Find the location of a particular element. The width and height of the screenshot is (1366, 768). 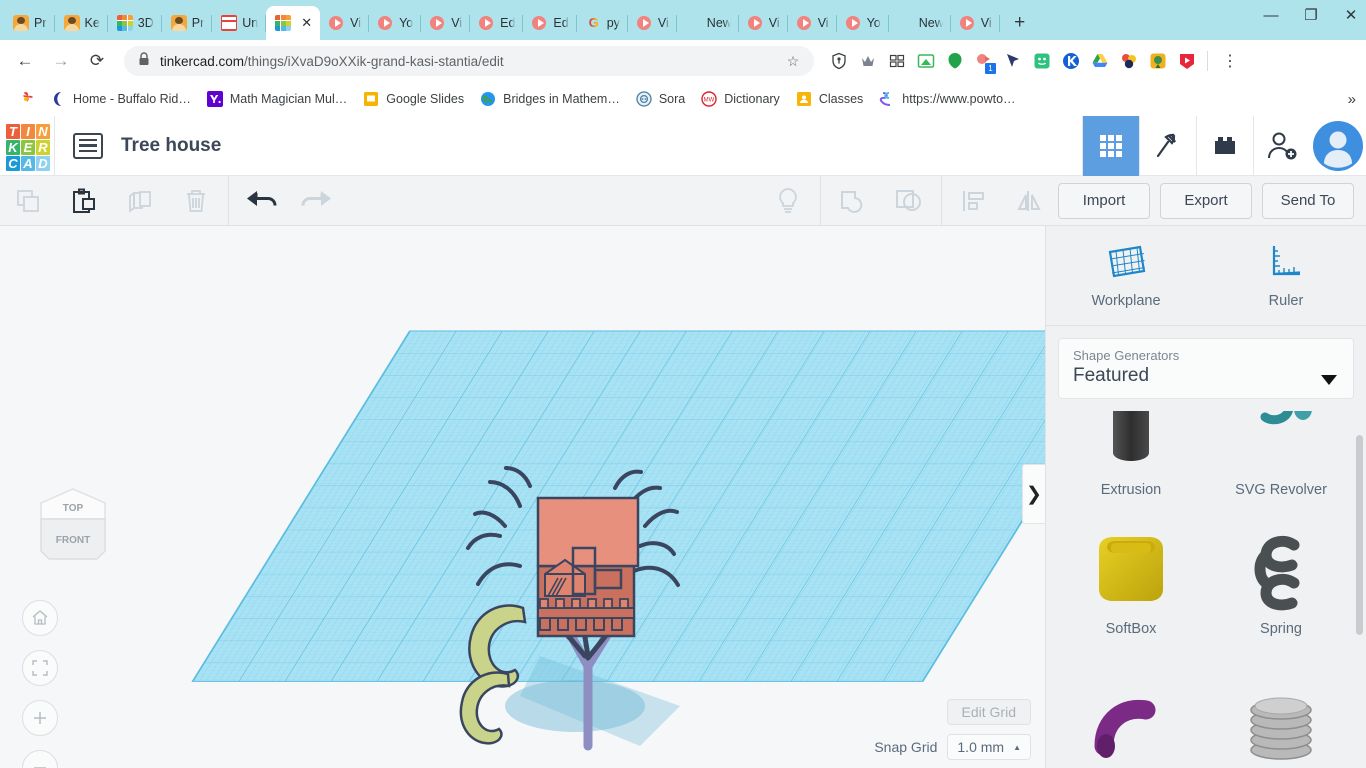

collapse-panel-button: ❯ is located at coordinates (1033, 494).